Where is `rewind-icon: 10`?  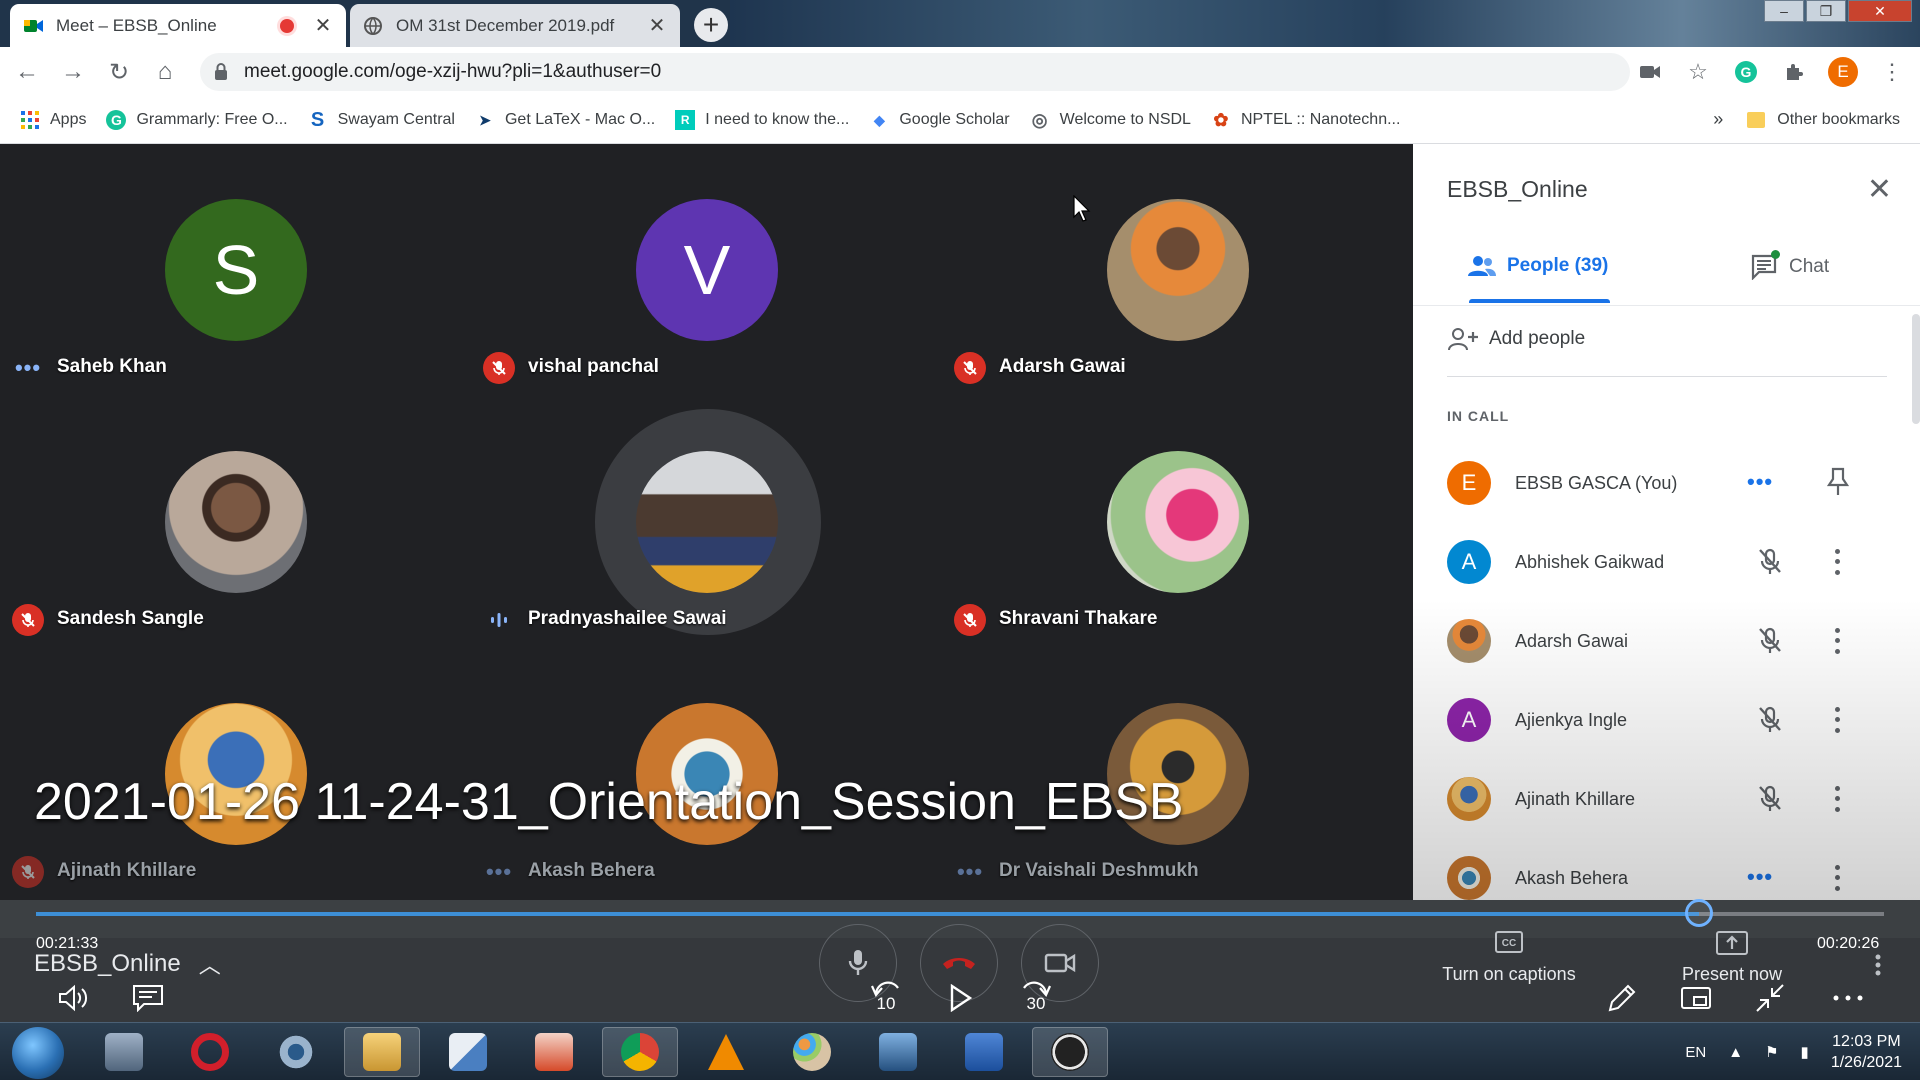 rewind-icon: 10 is located at coordinates (886, 1001).